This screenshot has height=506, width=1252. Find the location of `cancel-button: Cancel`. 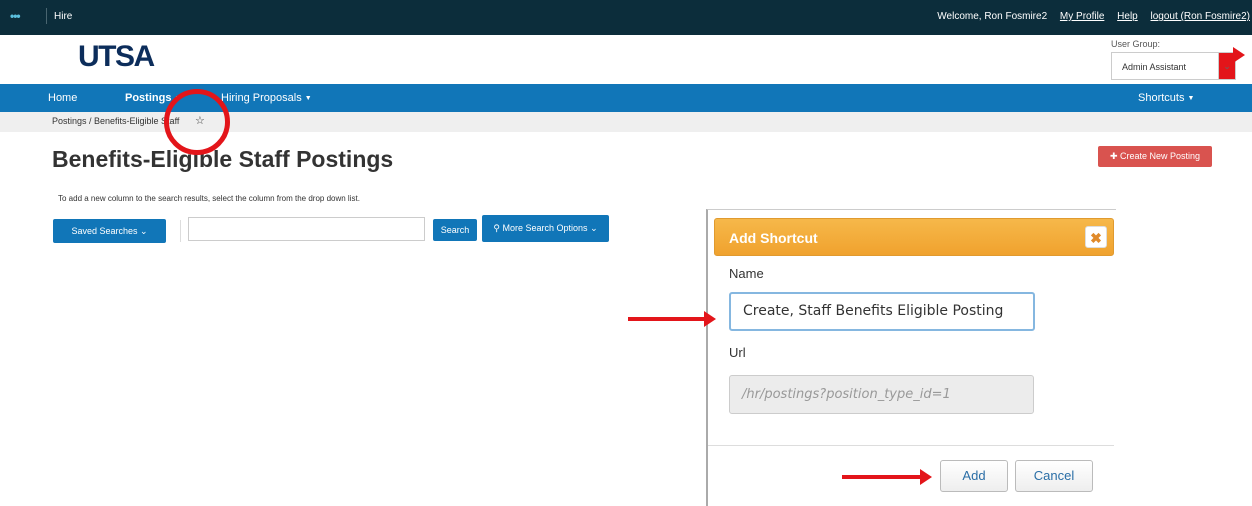

cancel-button: Cancel is located at coordinates (1054, 476).